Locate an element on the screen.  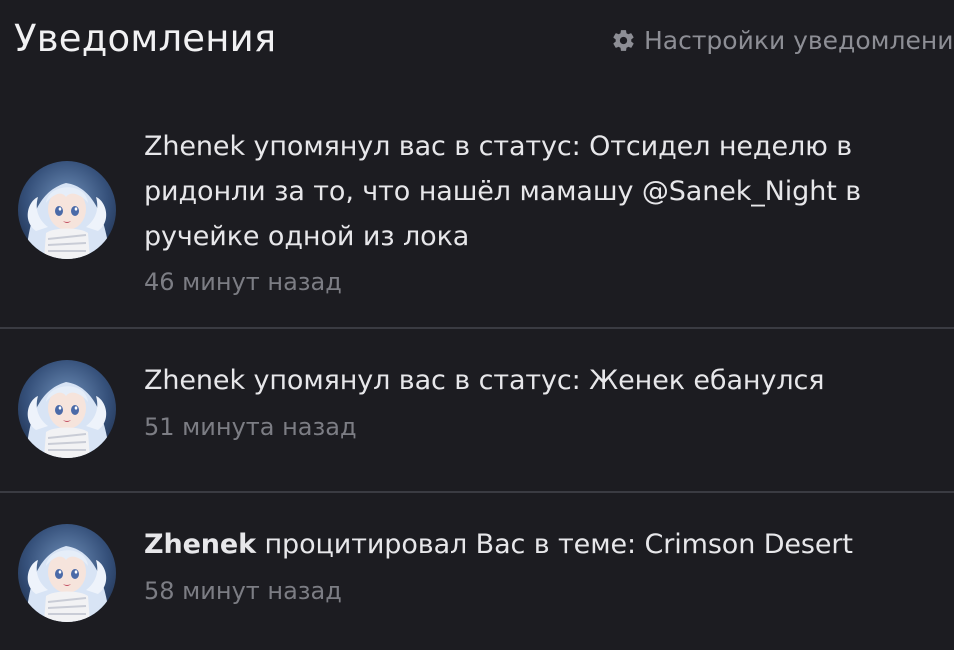
notification-content-link: Женек ебанулся is located at coordinates (706, 380).